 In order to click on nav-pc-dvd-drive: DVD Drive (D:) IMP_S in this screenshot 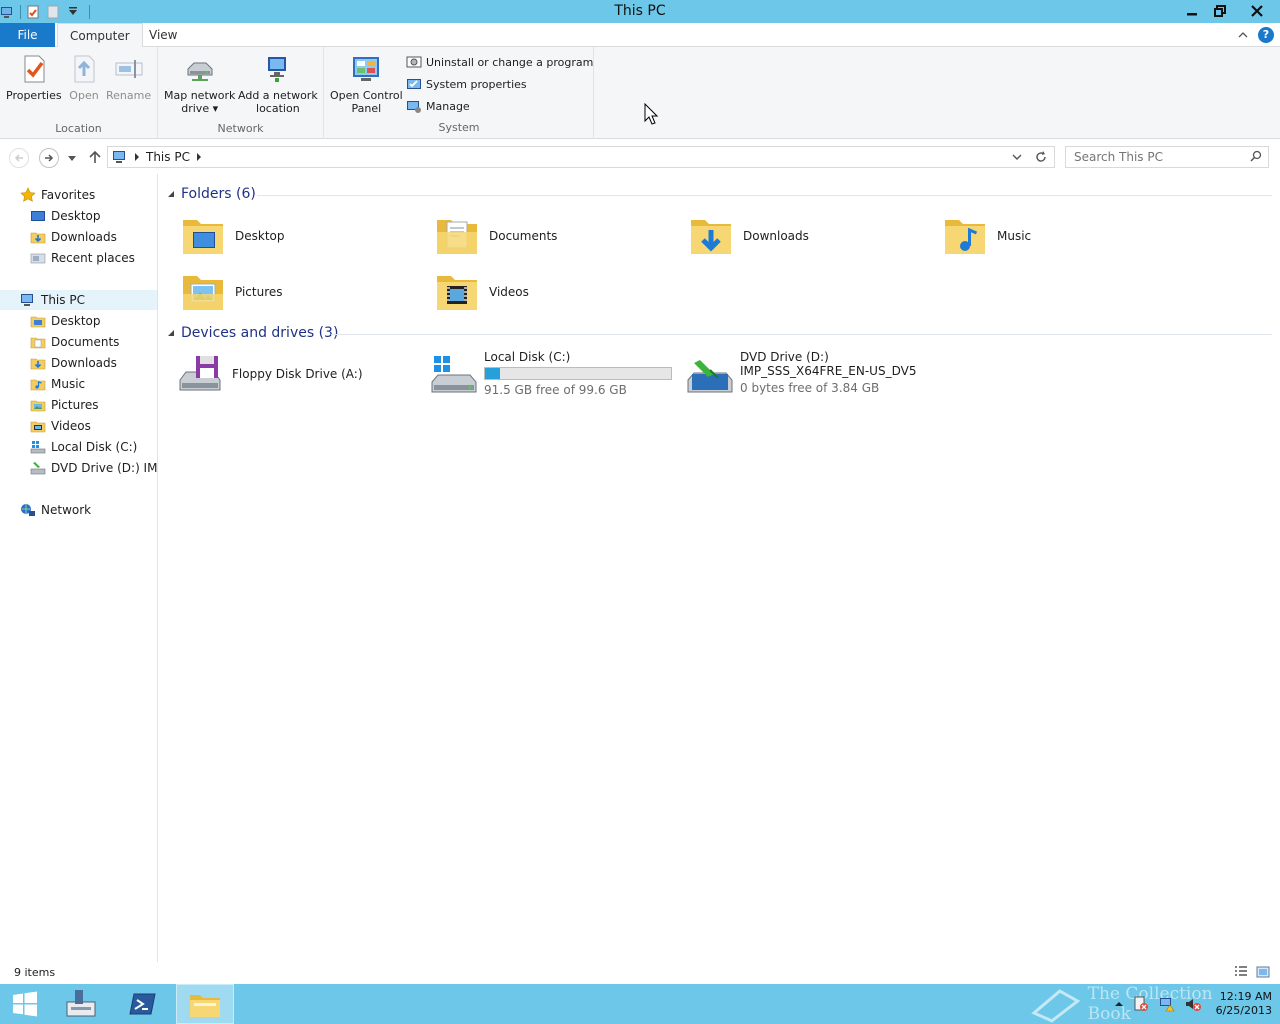, I will do `click(93, 468)`.